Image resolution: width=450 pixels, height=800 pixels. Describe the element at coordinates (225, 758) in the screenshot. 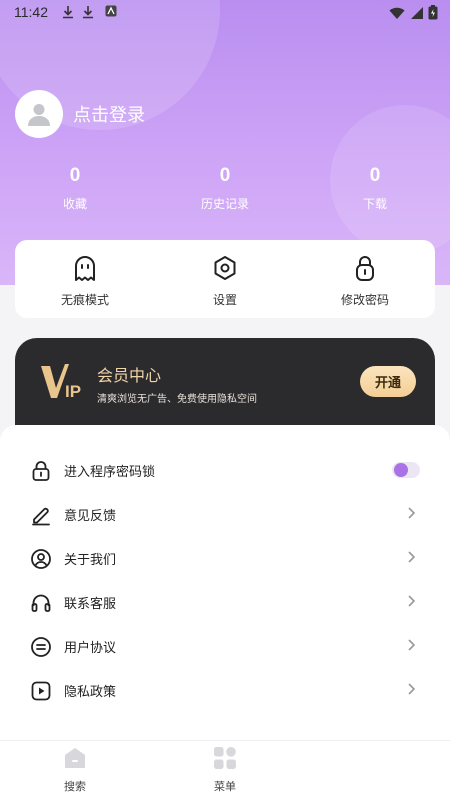

I see `grid-icon` at that location.